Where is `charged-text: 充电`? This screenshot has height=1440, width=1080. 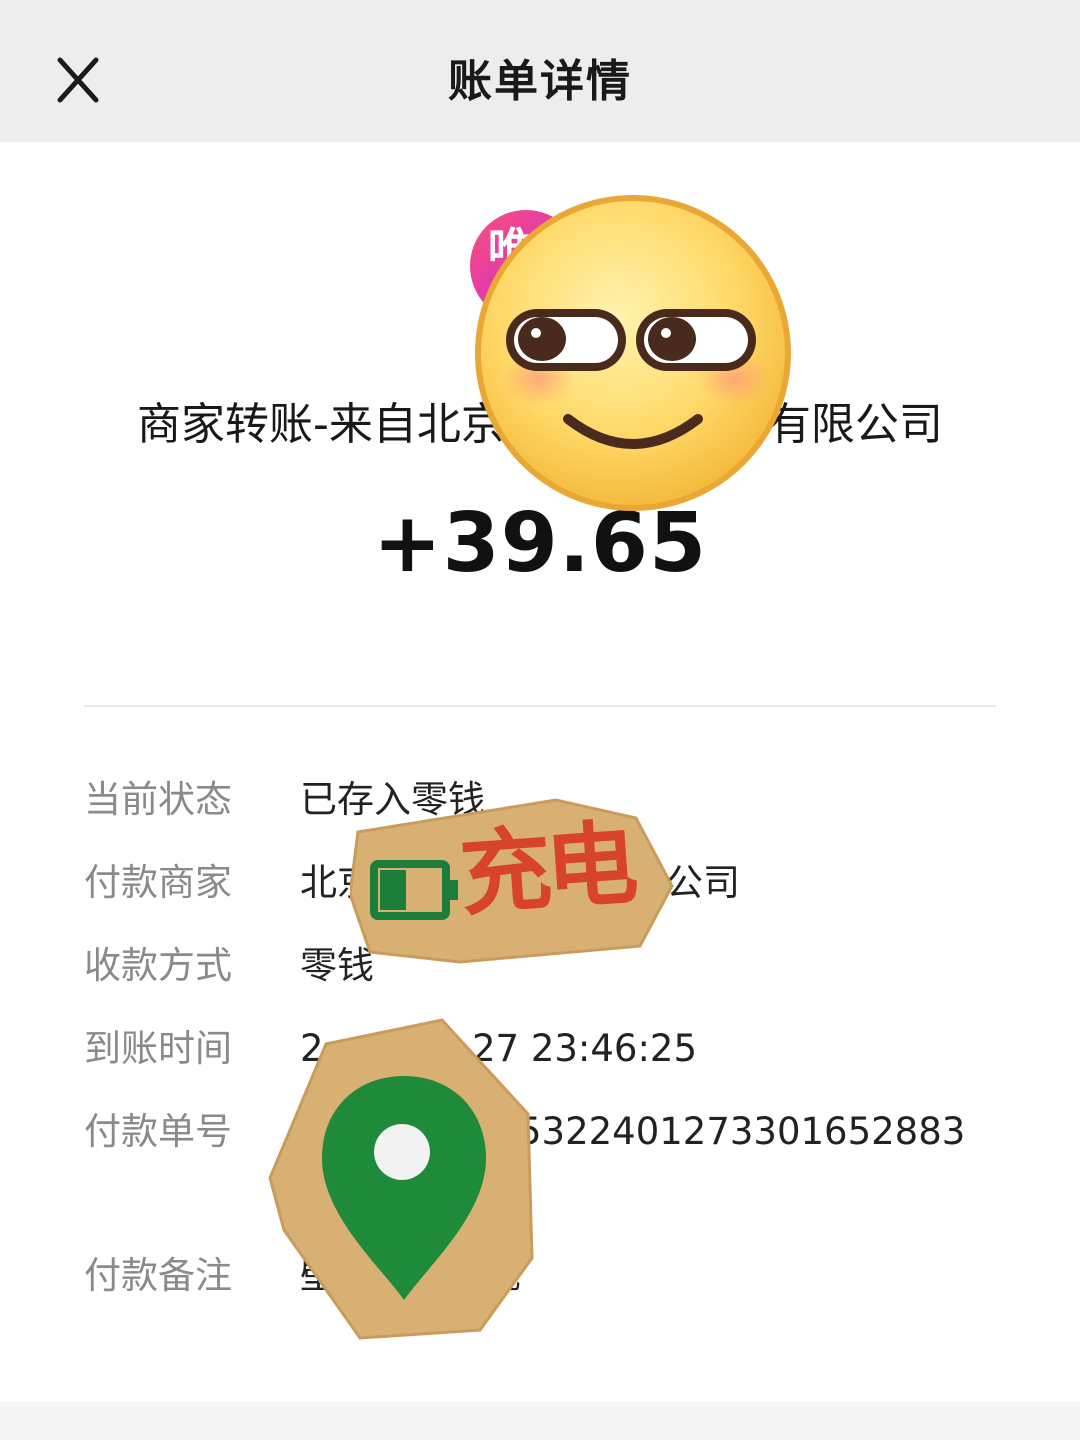 charged-text: 充电 is located at coordinates (546, 869).